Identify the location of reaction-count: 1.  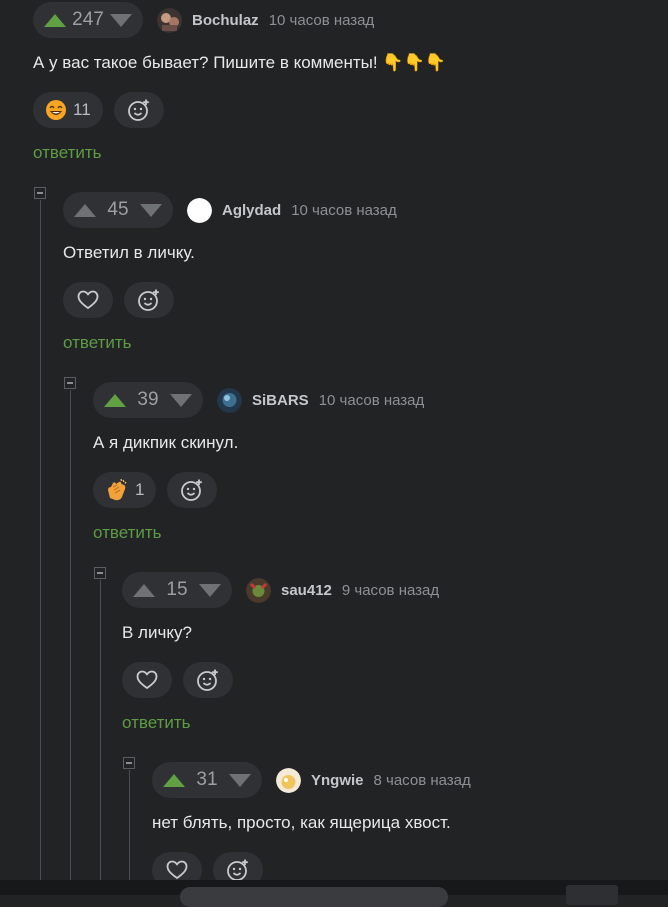
(140, 489).